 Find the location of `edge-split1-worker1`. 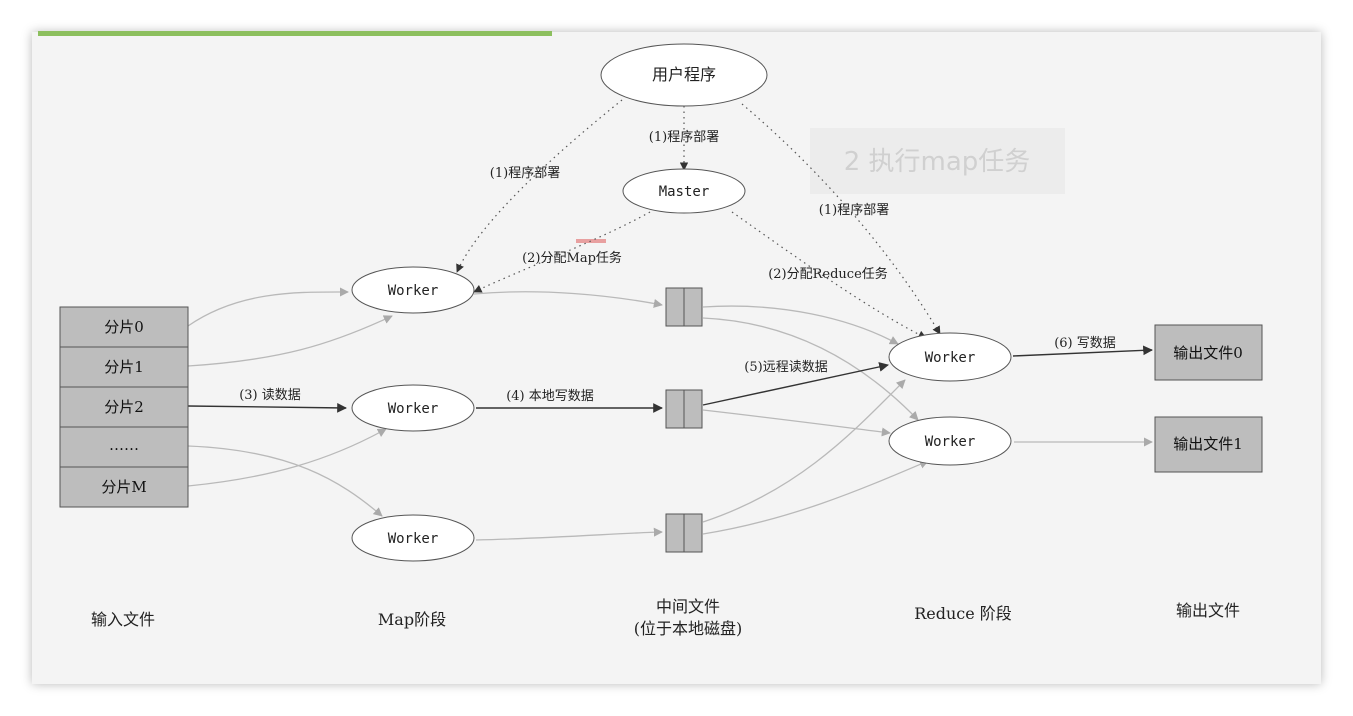

edge-split1-worker1 is located at coordinates (290, 341).